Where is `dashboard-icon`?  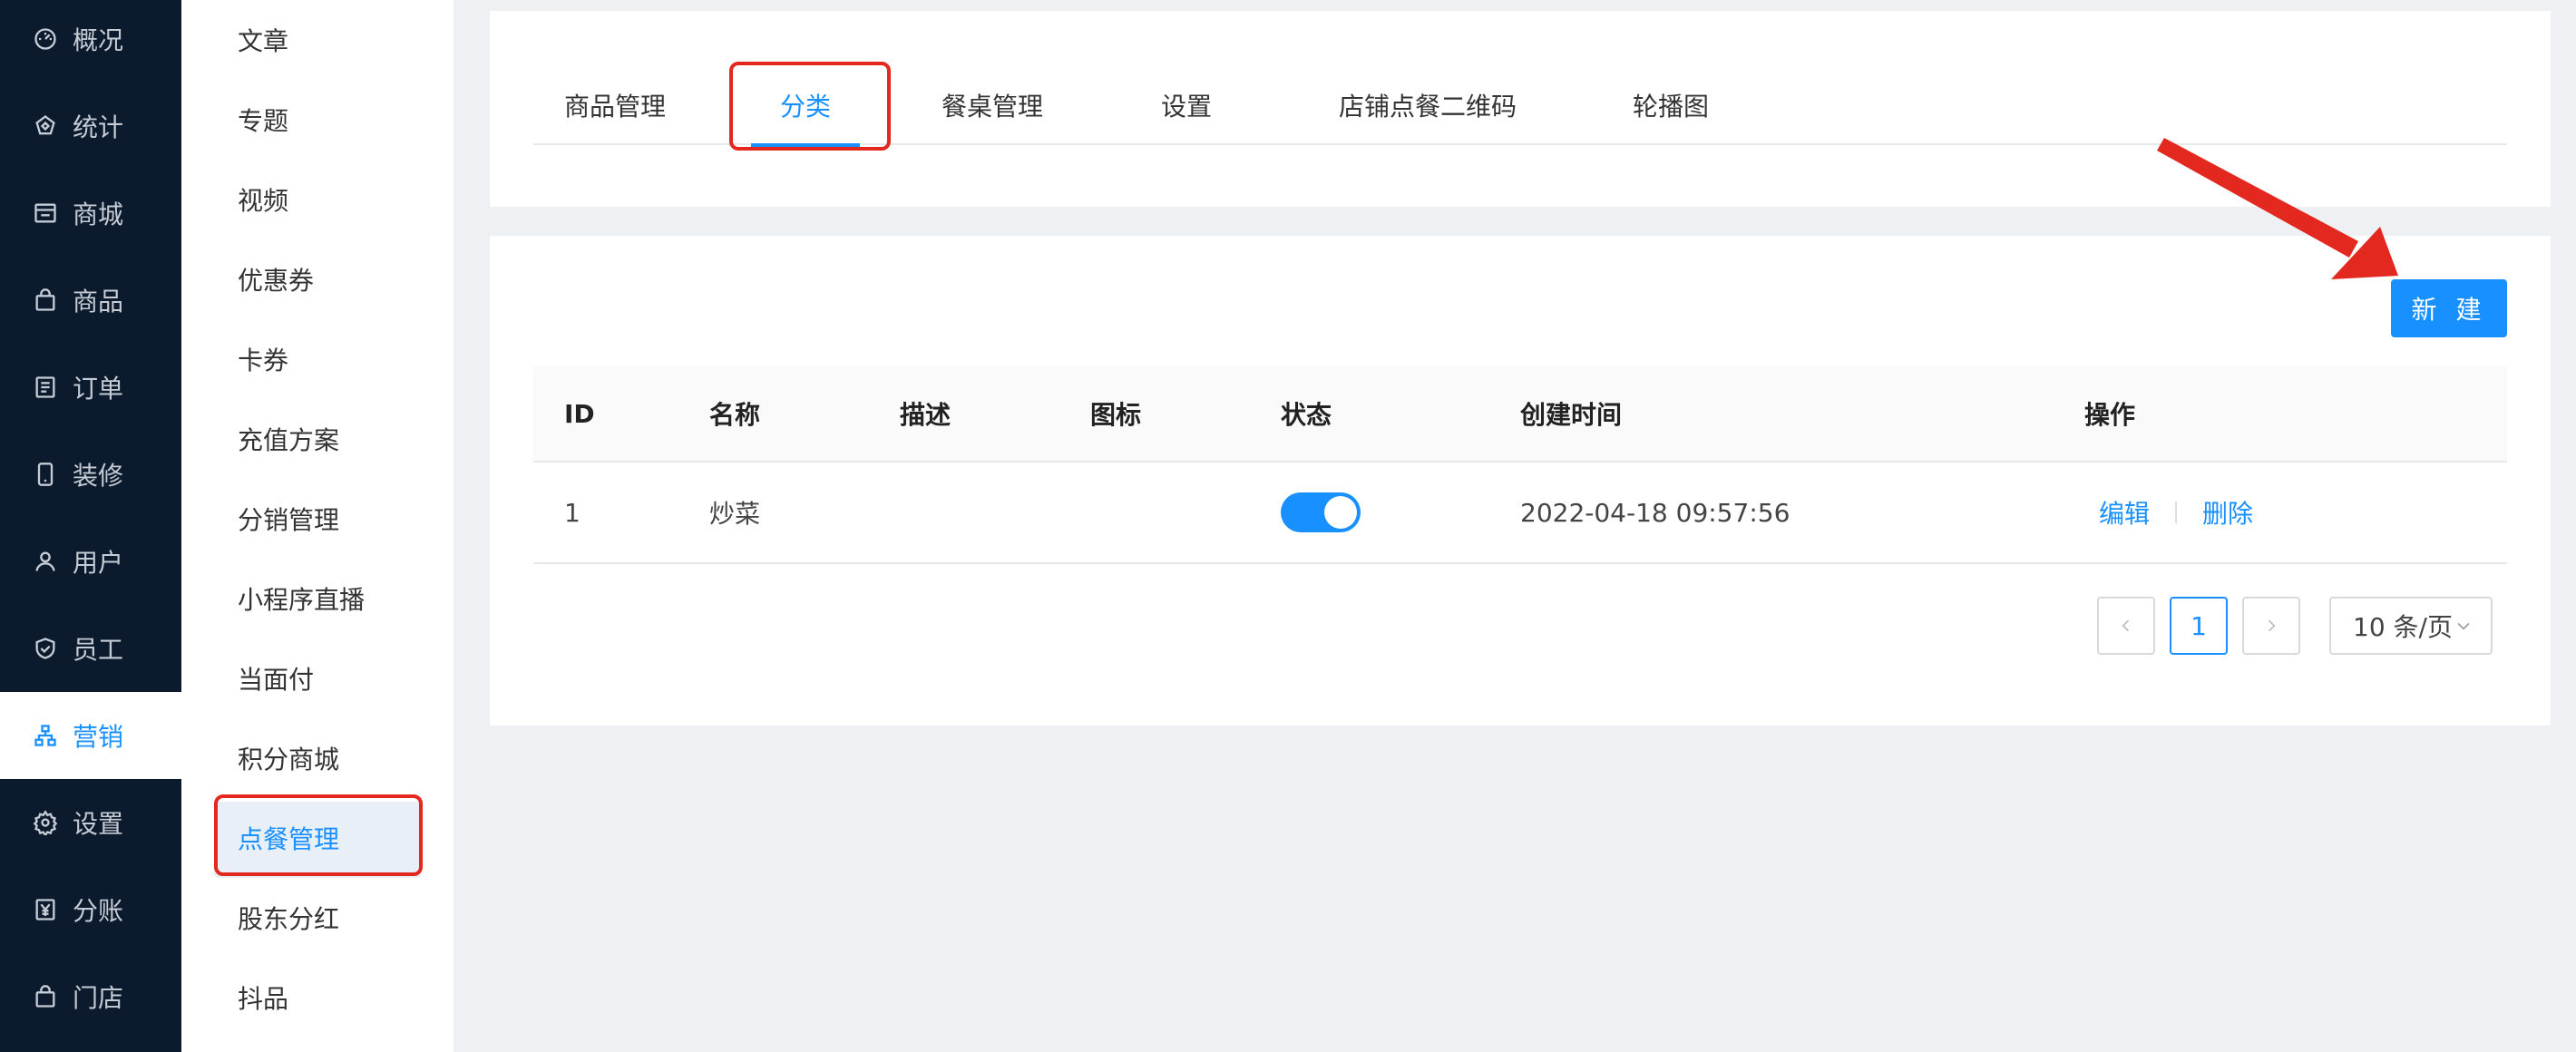 dashboard-icon is located at coordinates (45, 39).